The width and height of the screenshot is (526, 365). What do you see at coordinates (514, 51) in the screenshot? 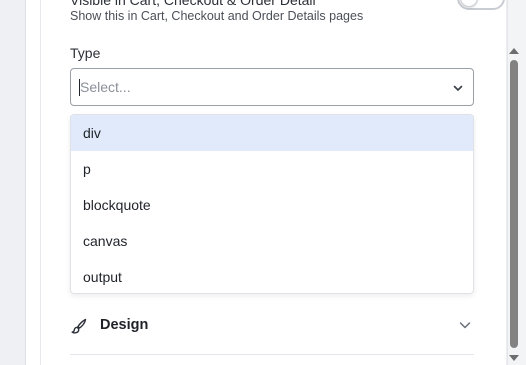
I see `scroll-up-arrow-icon` at bounding box center [514, 51].